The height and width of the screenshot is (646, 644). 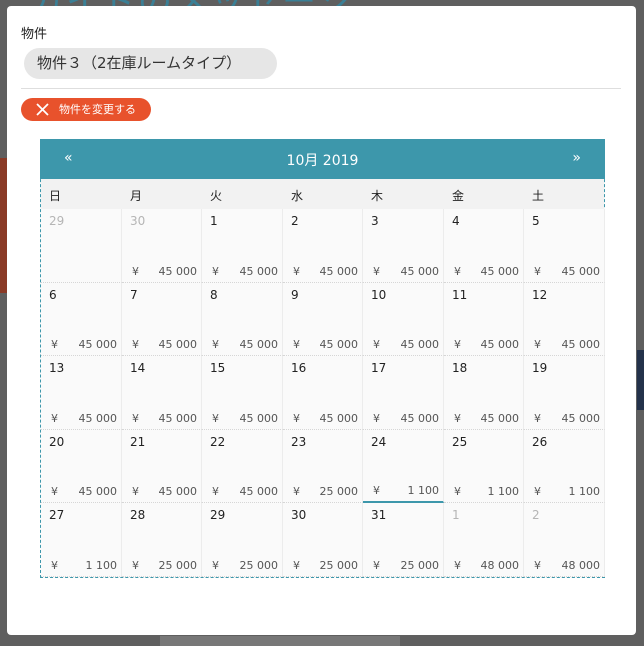 I want to click on calendar-day-cell: 1 ¥48 000, so click(x=484, y=540).